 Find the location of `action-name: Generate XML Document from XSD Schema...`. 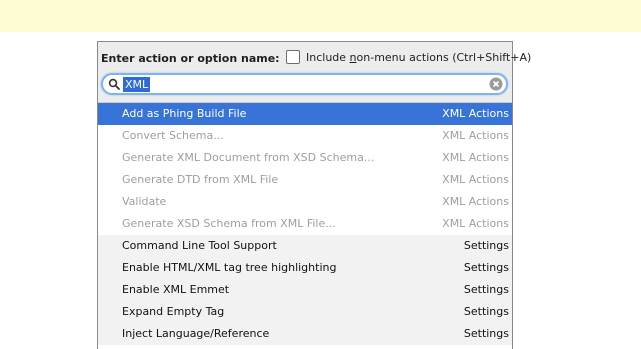

action-name: Generate XML Document from XSD Schema... is located at coordinates (248, 157).